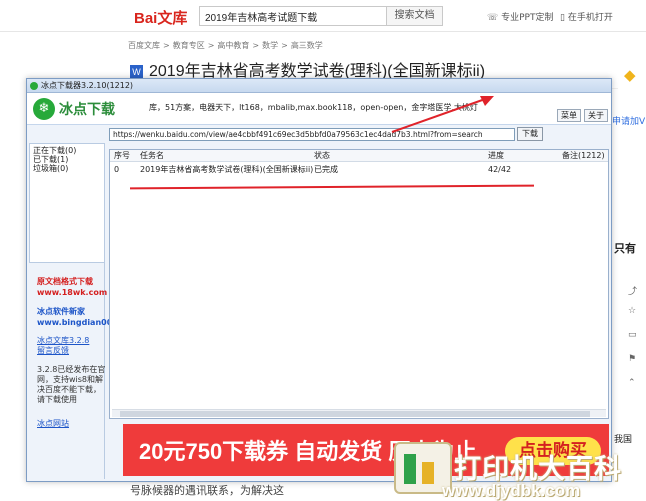 This screenshot has height=501, width=646. What do you see at coordinates (632, 311) in the screenshot?
I see `star-icon: ☆` at bounding box center [632, 311].